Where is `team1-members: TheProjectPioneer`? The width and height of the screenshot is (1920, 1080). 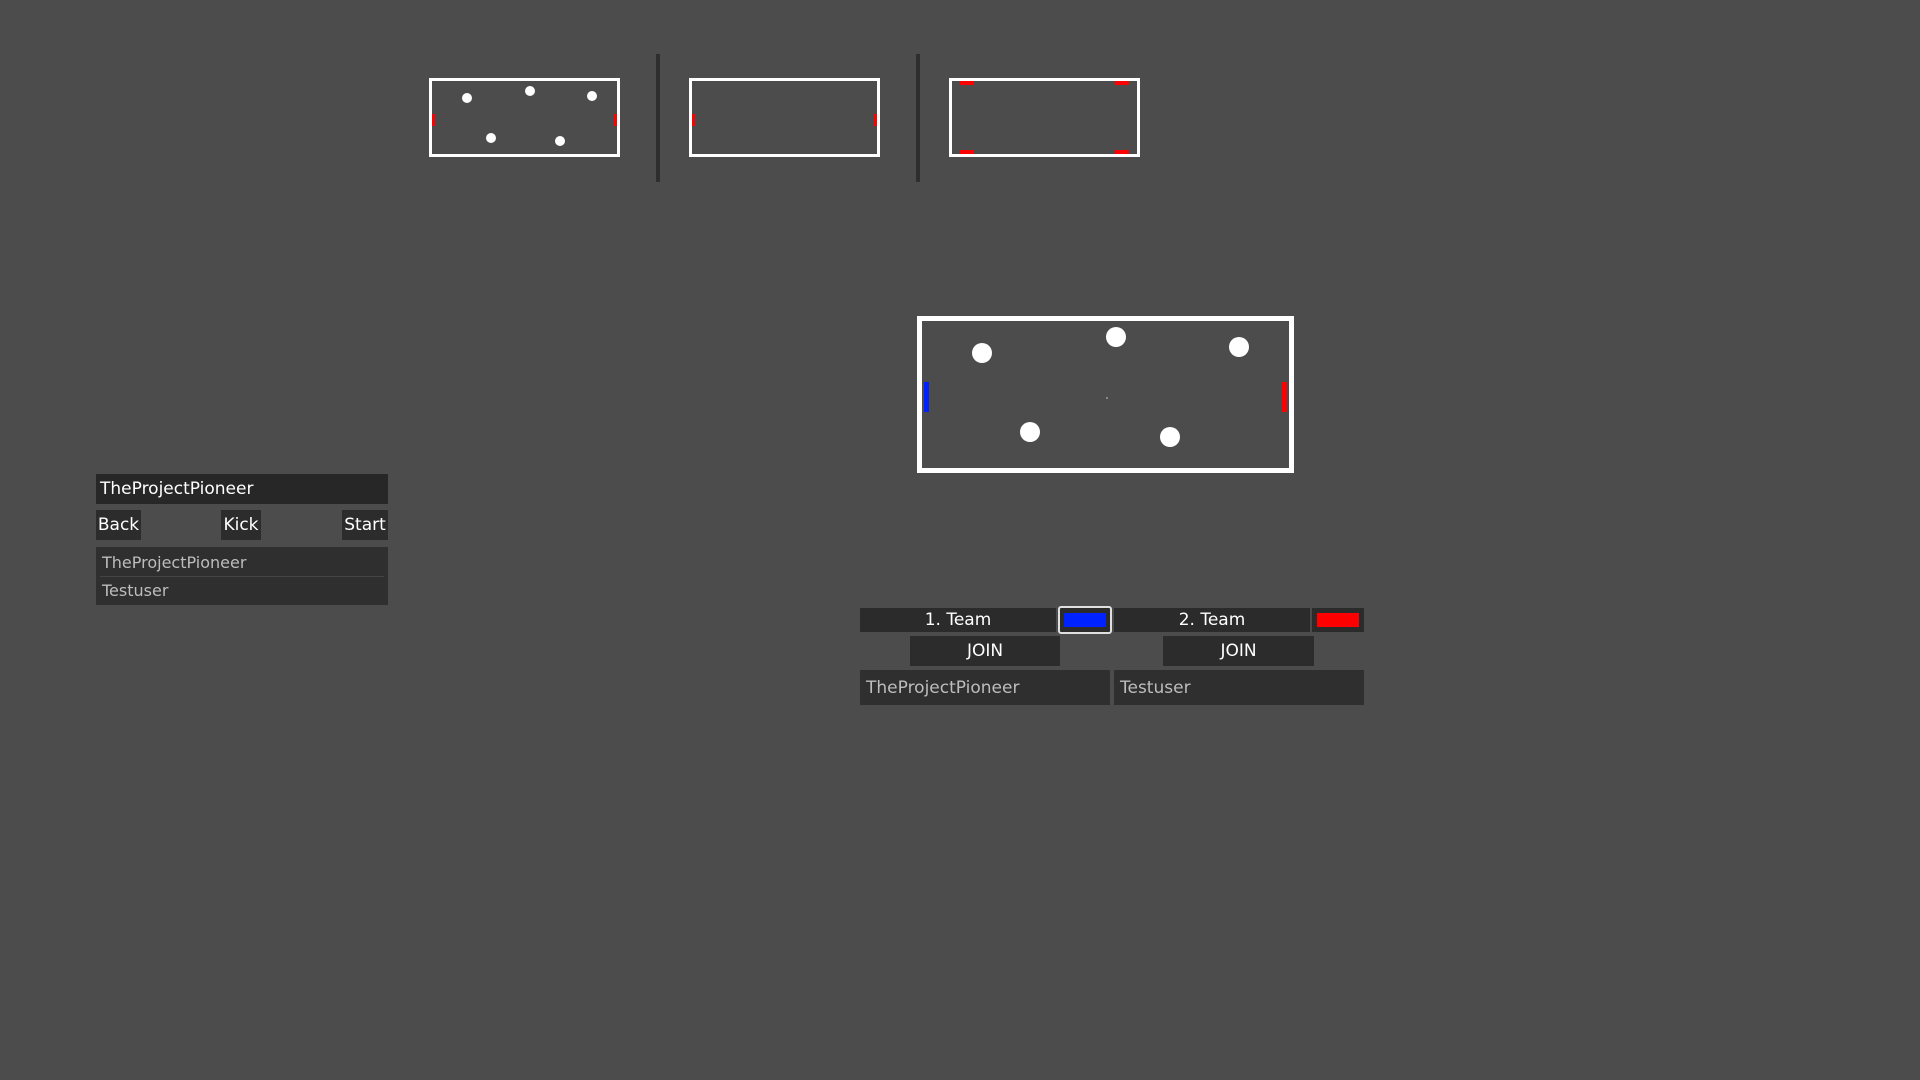 team1-members: TheProjectPioneer is located at coordinates (985, 687).